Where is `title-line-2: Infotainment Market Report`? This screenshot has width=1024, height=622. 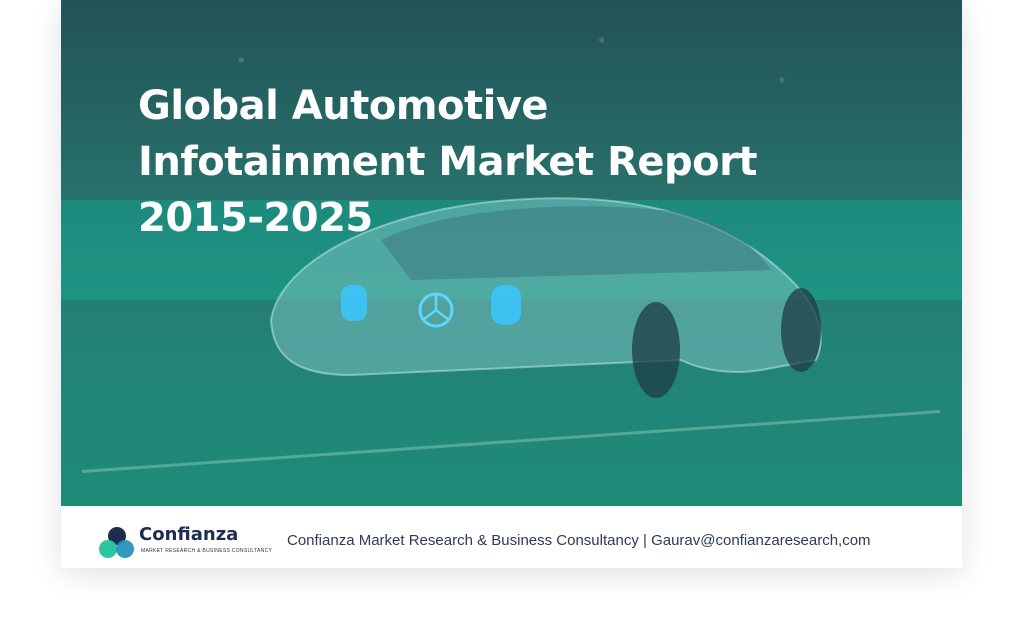 title-line-2: Infotainment Market Report is located at coordinates (448, 162).